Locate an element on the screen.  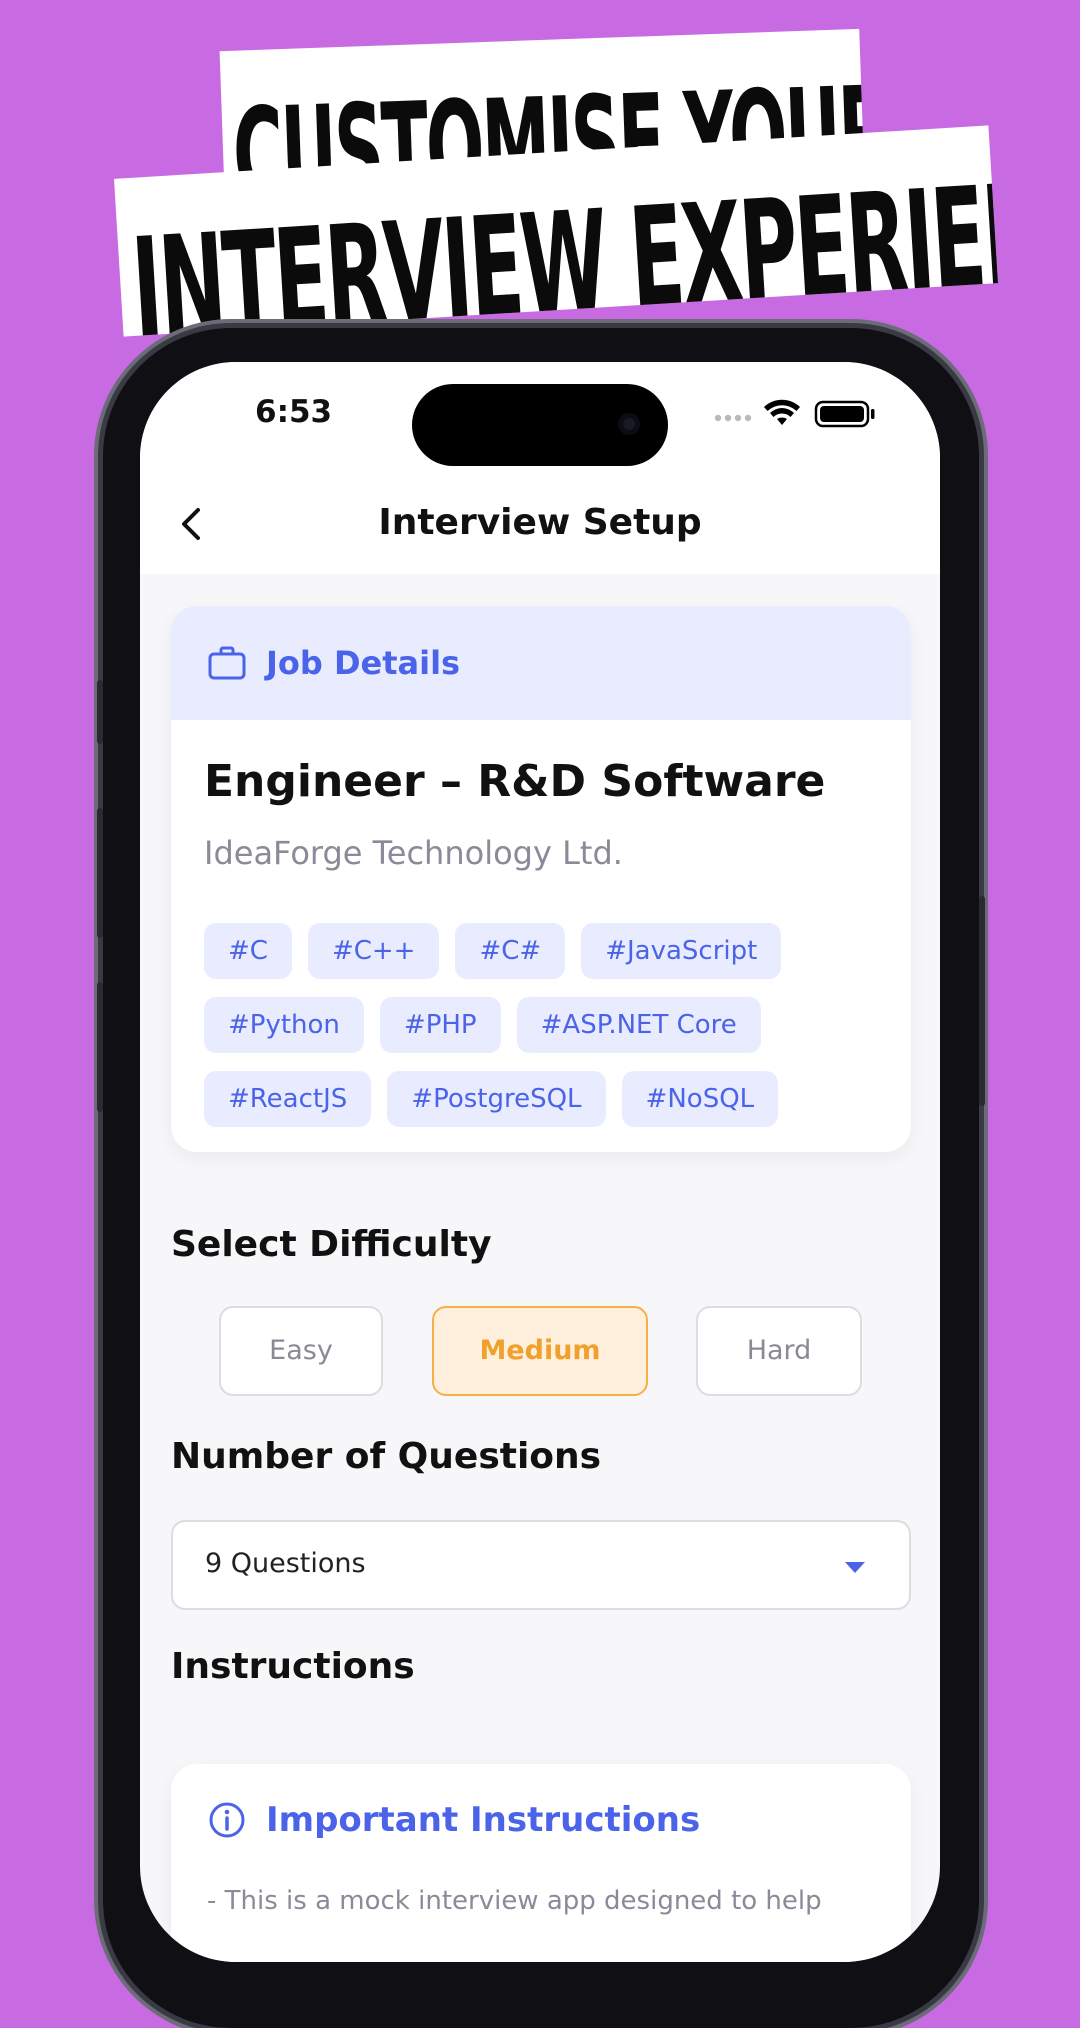
front-camera is located at coordinates (629, 424).